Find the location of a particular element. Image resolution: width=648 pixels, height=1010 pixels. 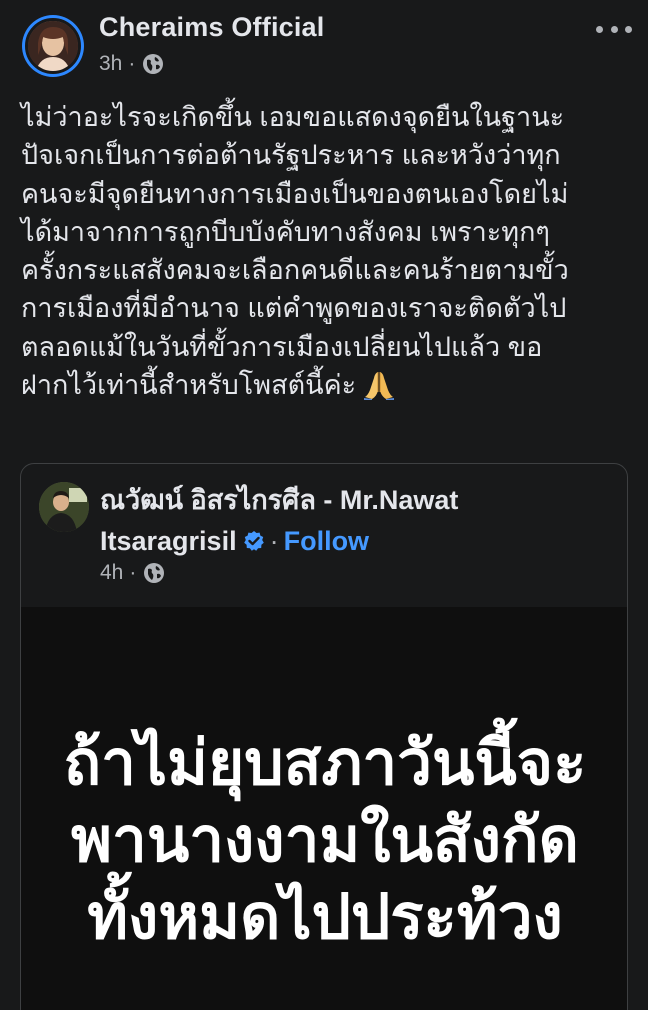

shared-post-time: 4h is located at coordinates (111, 573).